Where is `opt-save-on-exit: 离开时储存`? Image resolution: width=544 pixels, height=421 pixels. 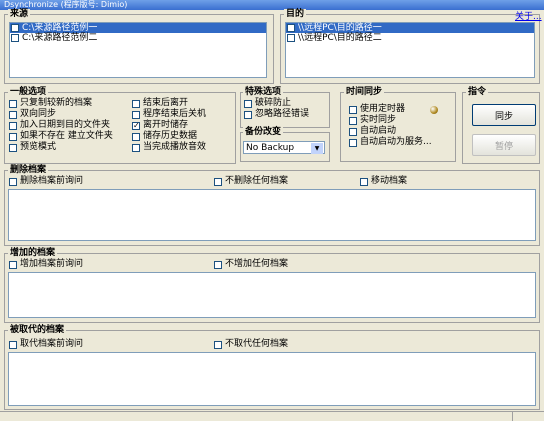
opt-save-on-exit: 离开时储存 is located at coordinates (169, 125).